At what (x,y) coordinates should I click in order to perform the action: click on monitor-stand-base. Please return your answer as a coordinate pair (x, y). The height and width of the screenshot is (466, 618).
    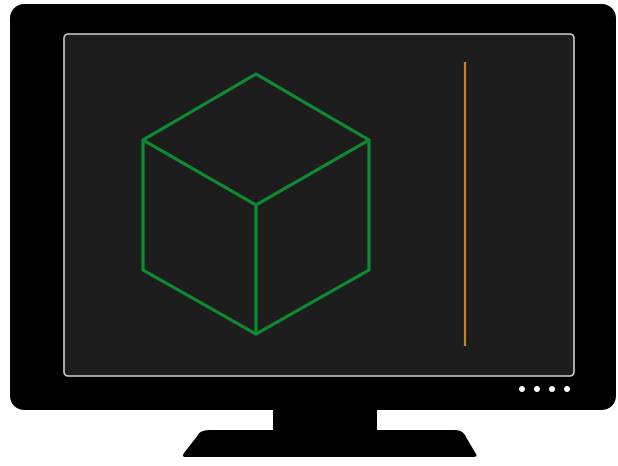
    Looking at the image, I should click on (329, 443).